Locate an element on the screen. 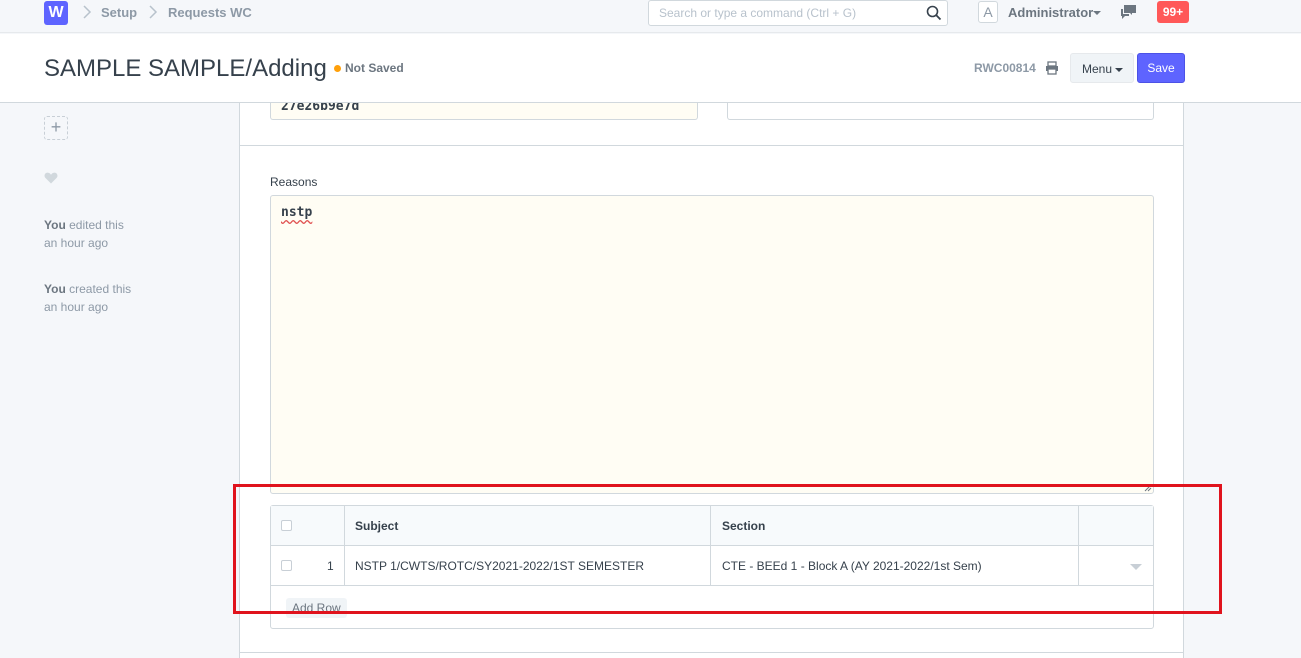 This screenshot has width=1301, height=658. empty-field is located at coordinates (940, 111).